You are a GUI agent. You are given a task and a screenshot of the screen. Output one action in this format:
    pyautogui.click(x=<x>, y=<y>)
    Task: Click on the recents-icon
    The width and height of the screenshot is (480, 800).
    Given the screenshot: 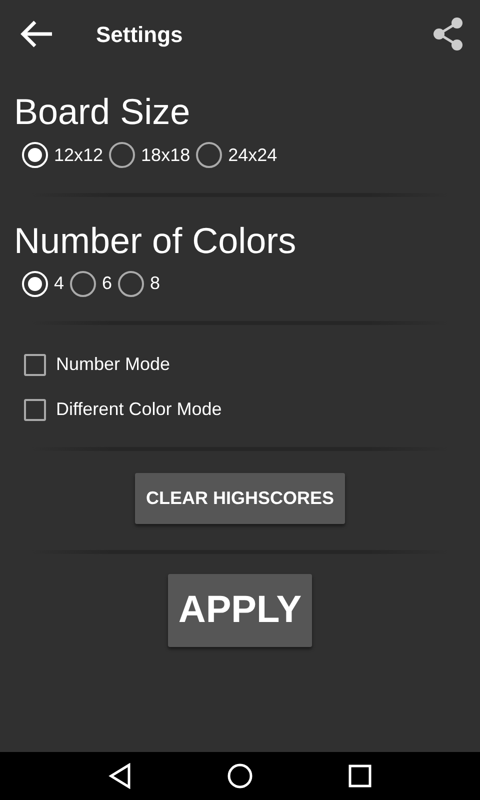 What is the action you would take?
    pyautogui.click(x=360, y=776)
    